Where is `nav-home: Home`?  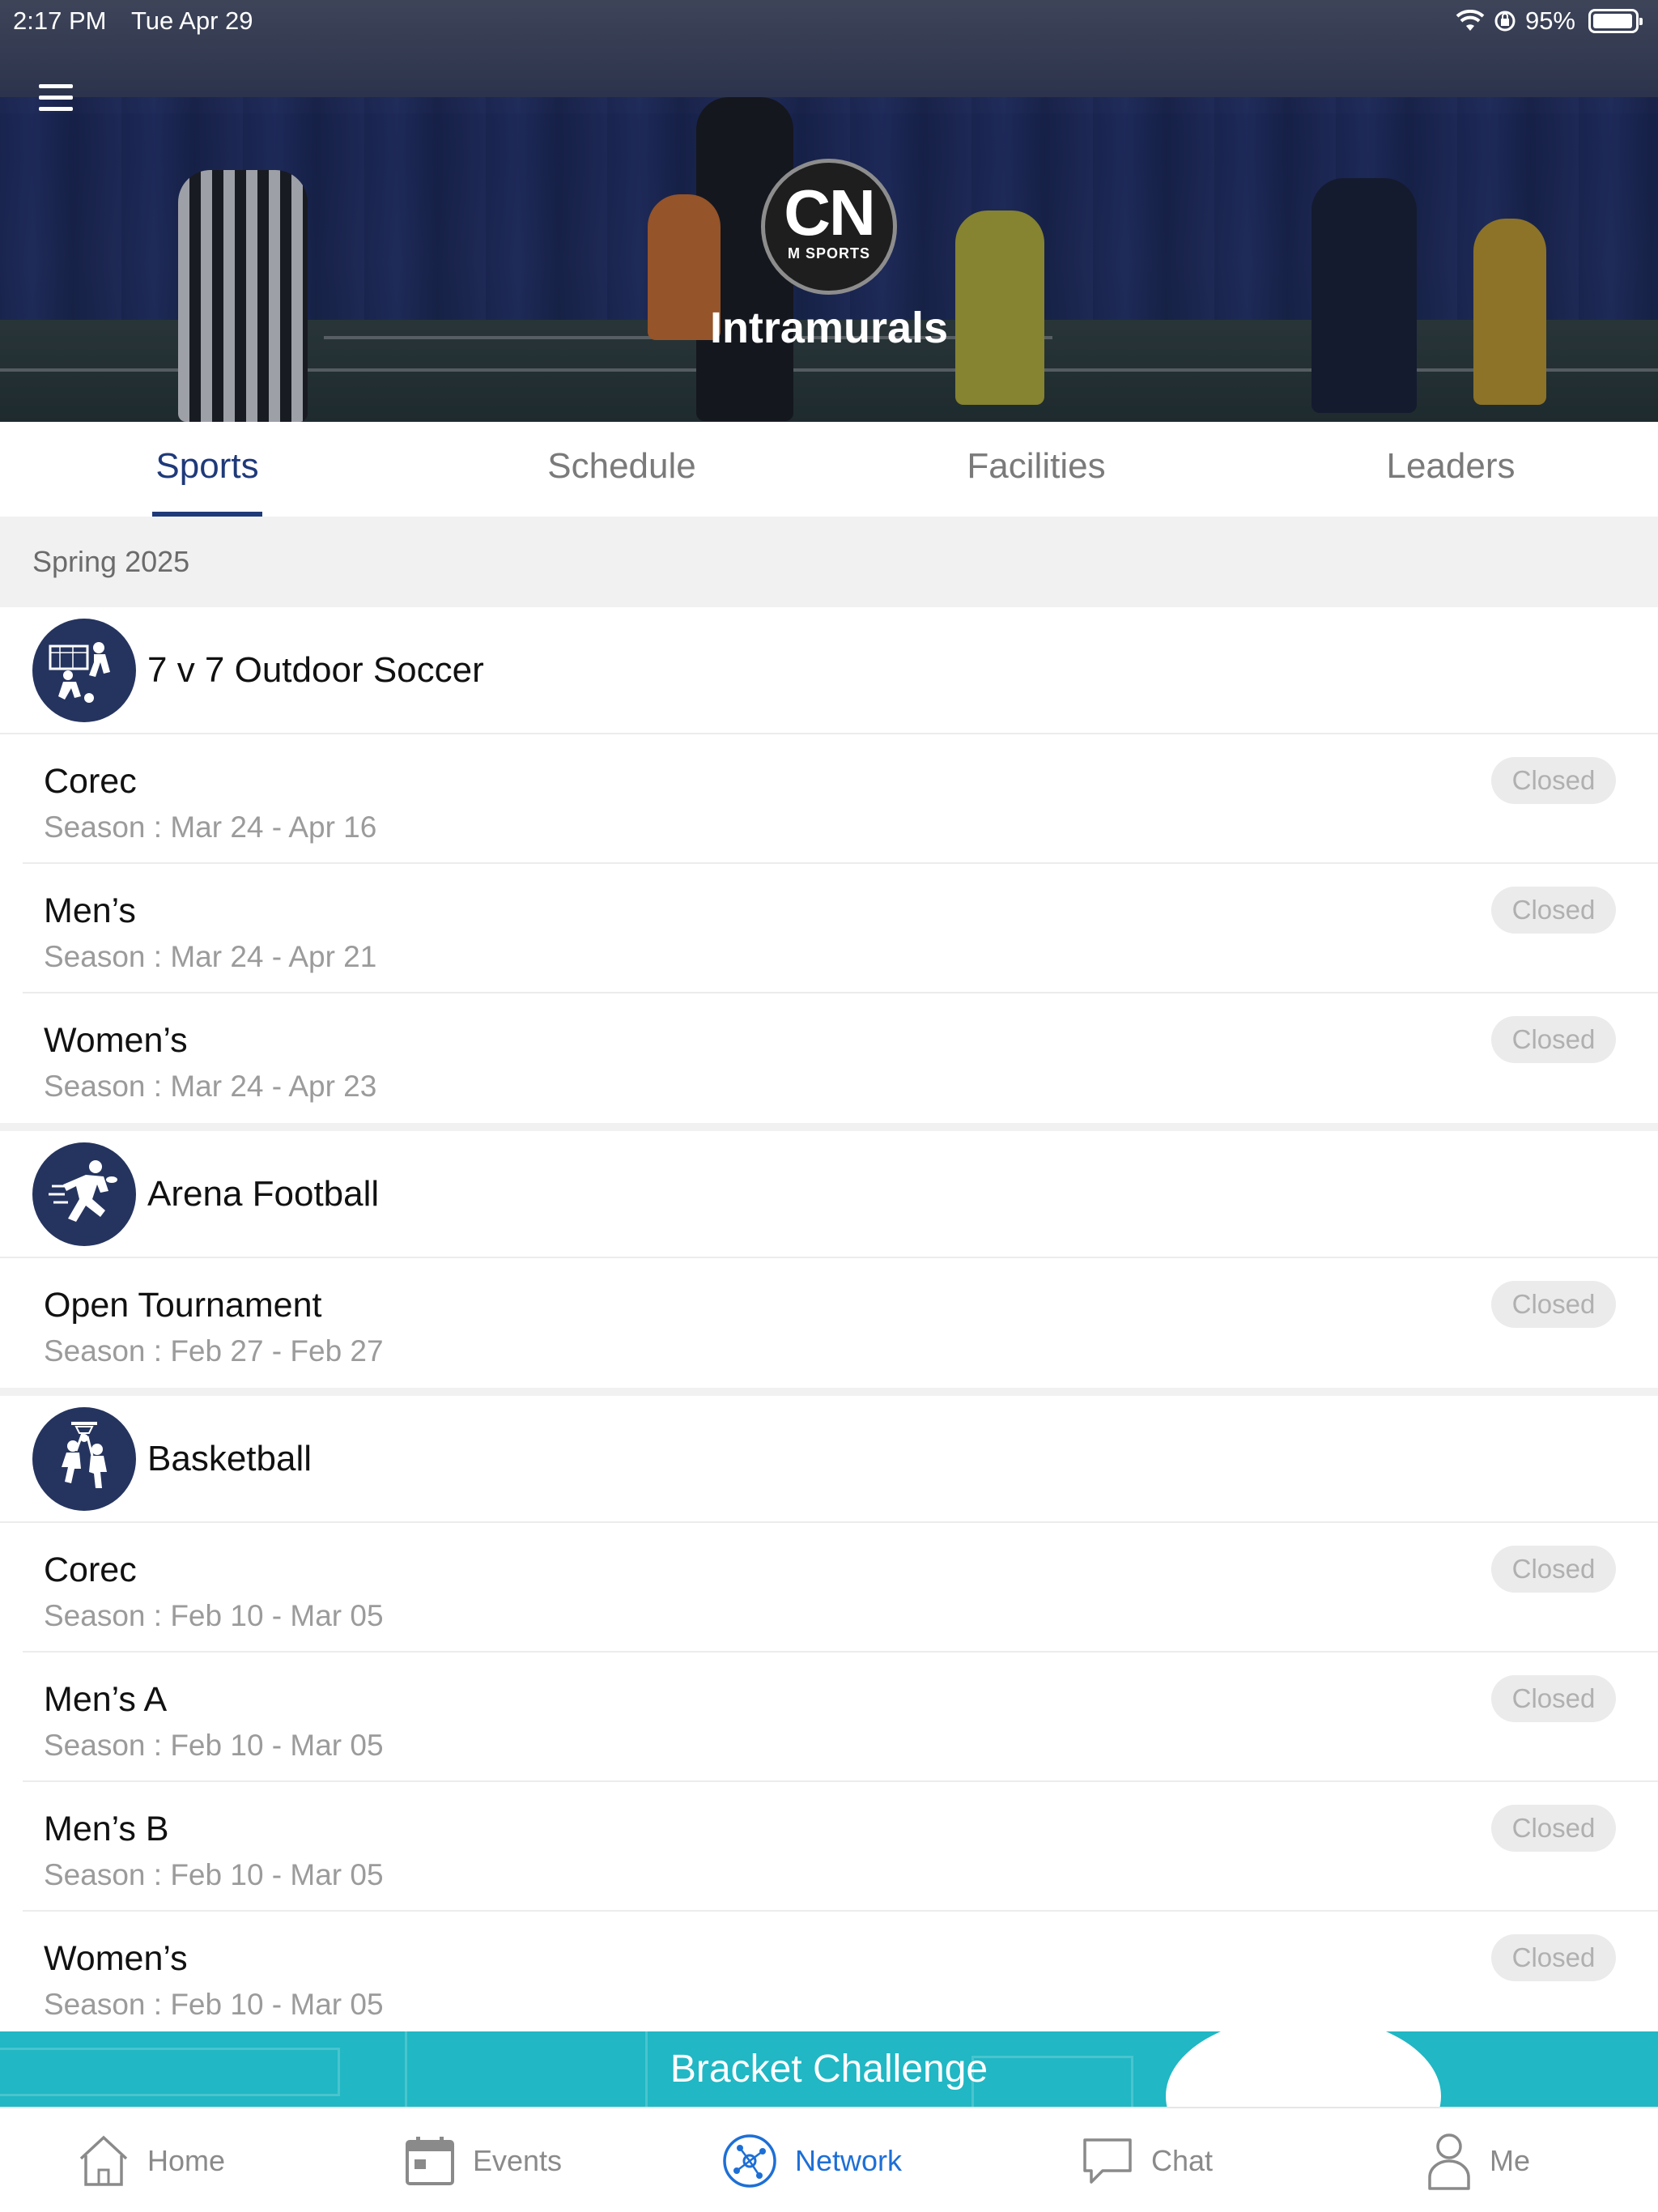 nav-home: Home is located at coordinates (151, 2160).